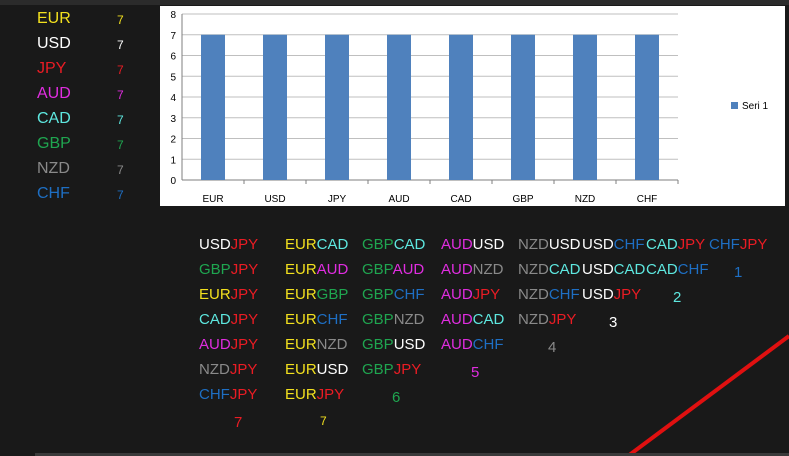 The image size is (789, 456). Describe the element at coordinates (707, 395) in the screenshot. I see `red-trend-line` at that location.